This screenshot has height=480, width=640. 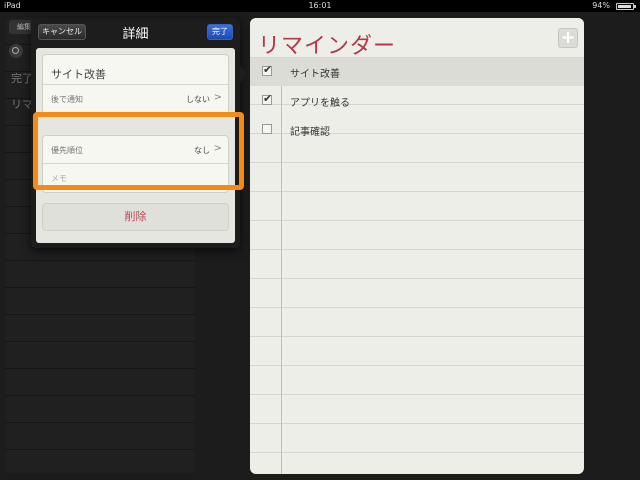 What do you see at coordinates (78, 74) in the screenshot?
I see `reminder-name-field: サイト改善` at bounding box center [78, 74].